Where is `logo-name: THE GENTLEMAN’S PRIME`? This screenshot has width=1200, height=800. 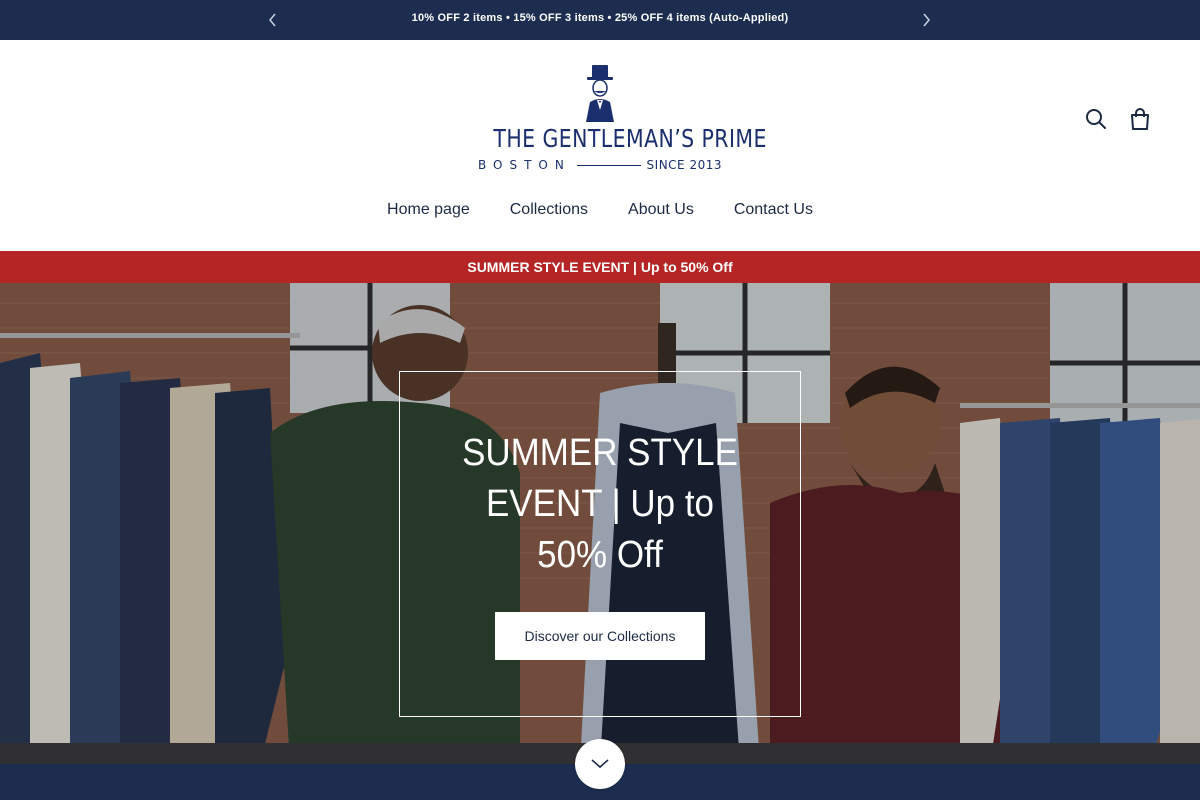
logo-name: THE GENTLEMAN’S PRIME is located at coordinates (630, 138).